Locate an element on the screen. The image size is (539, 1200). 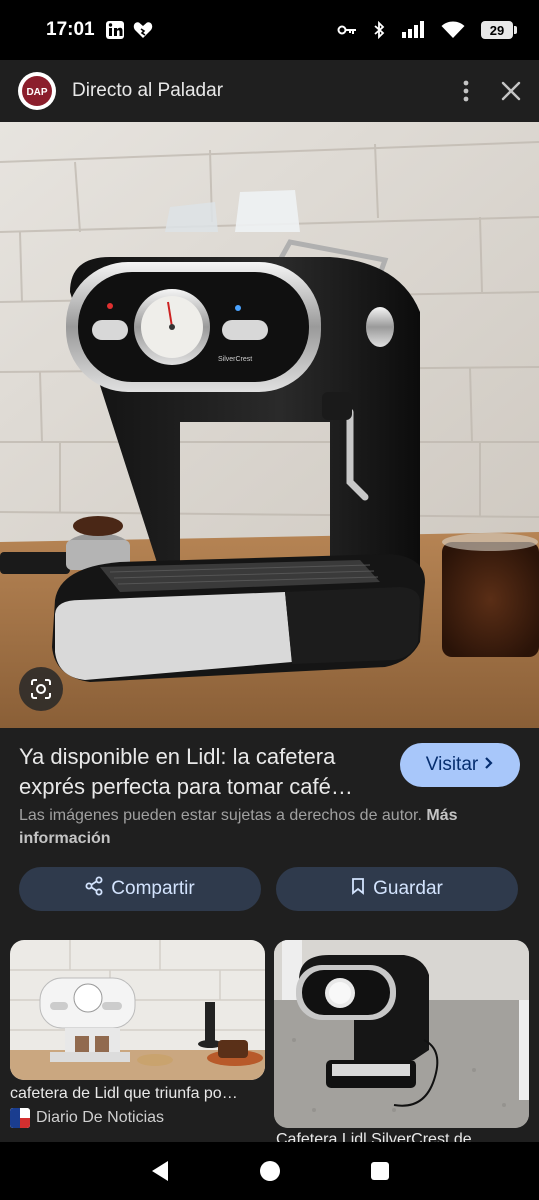
save-label: Guardar is located at coordinates (408, 888).